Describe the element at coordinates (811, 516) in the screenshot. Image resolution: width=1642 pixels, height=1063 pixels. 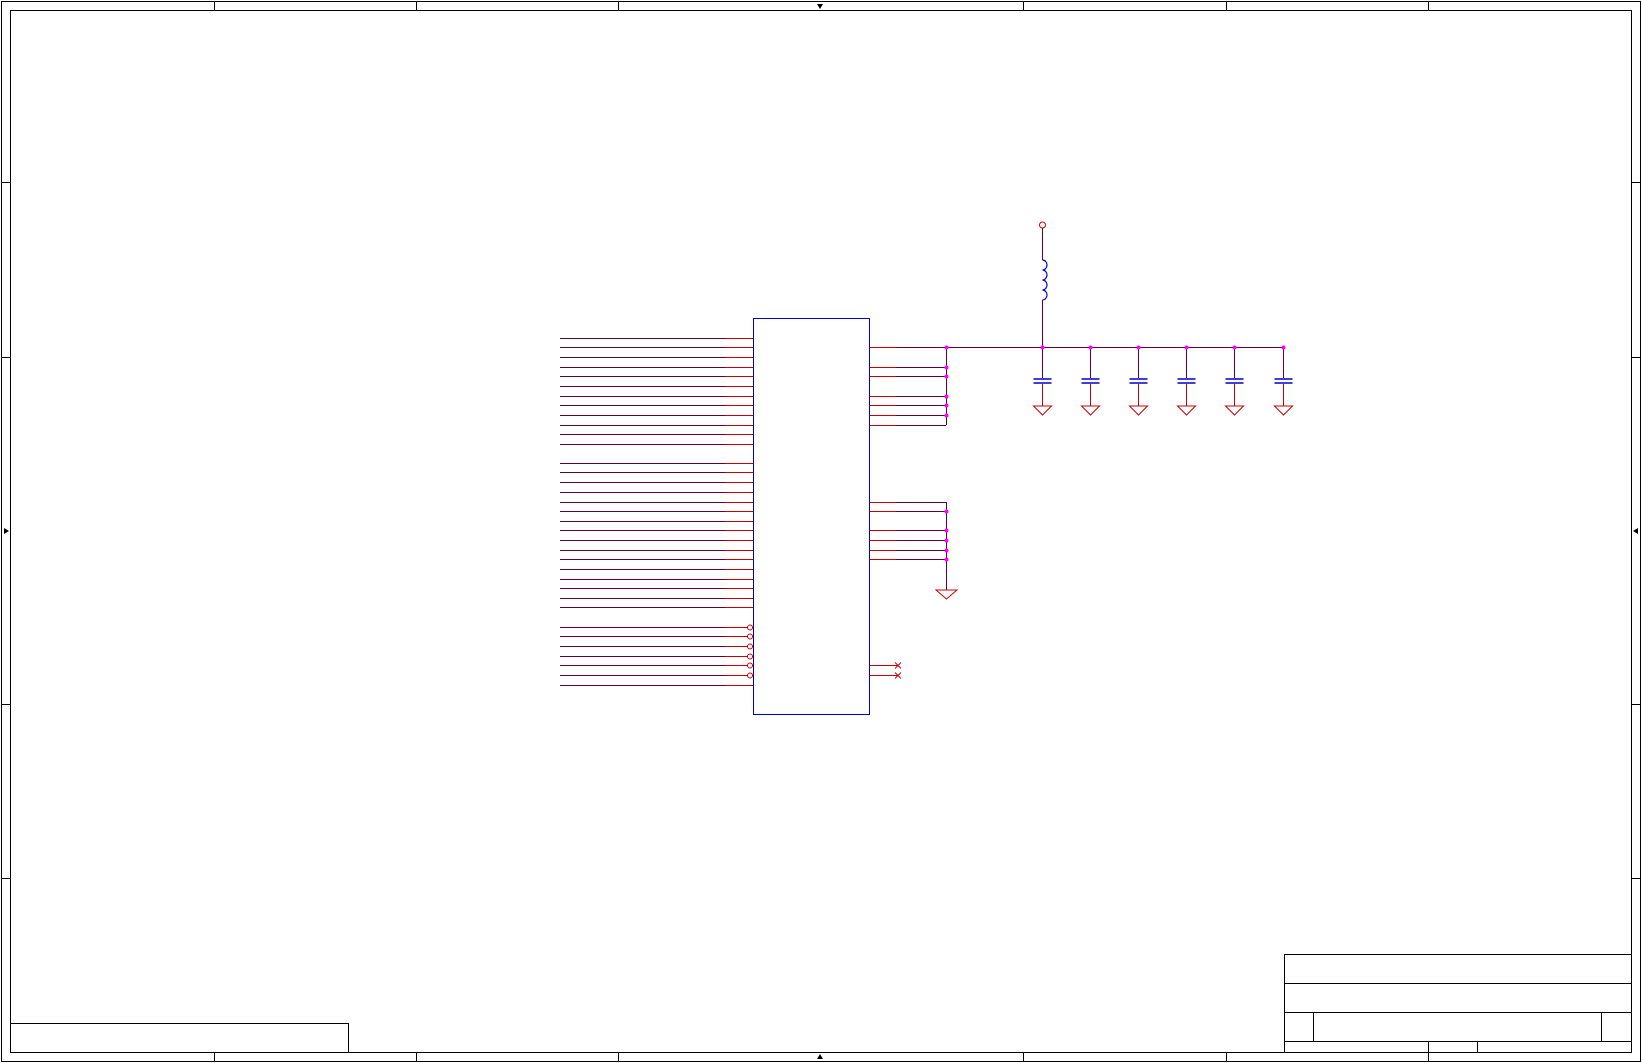
I see `ic-body` at that location.